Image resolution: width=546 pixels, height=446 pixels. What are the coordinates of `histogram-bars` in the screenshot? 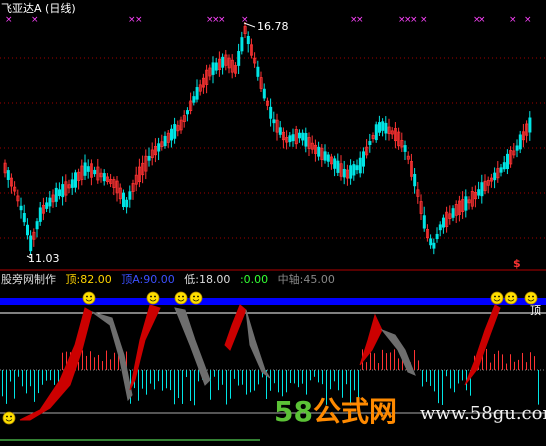 It's located at (270, 377).